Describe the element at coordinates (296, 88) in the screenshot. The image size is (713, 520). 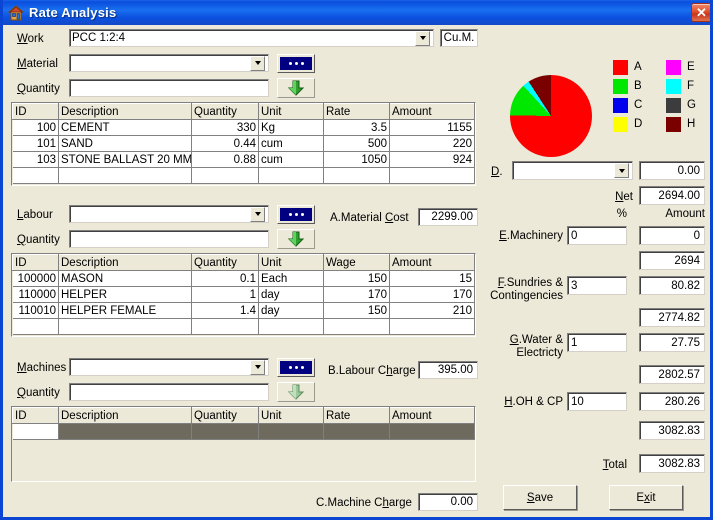
I see `material-add-button` at that location.